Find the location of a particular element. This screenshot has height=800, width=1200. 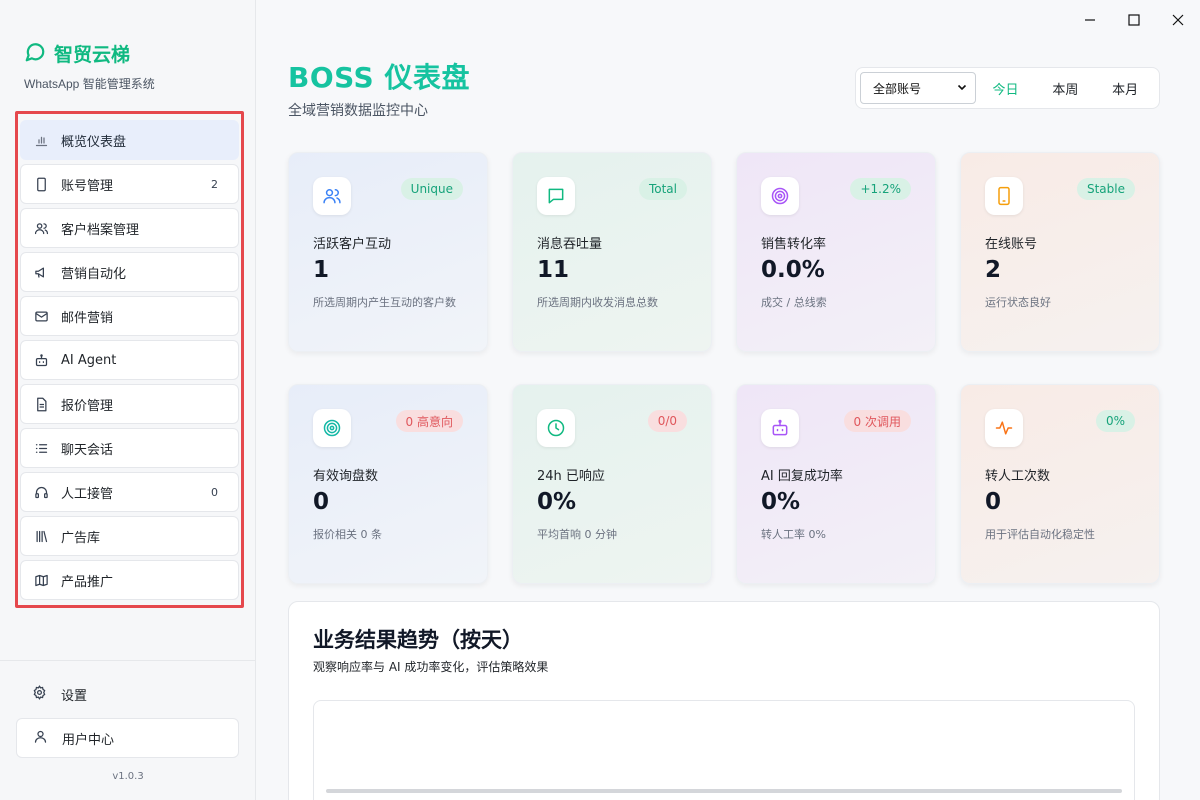

sidebar-item-label: 邮件营销 is located at coordinates (87, 318).